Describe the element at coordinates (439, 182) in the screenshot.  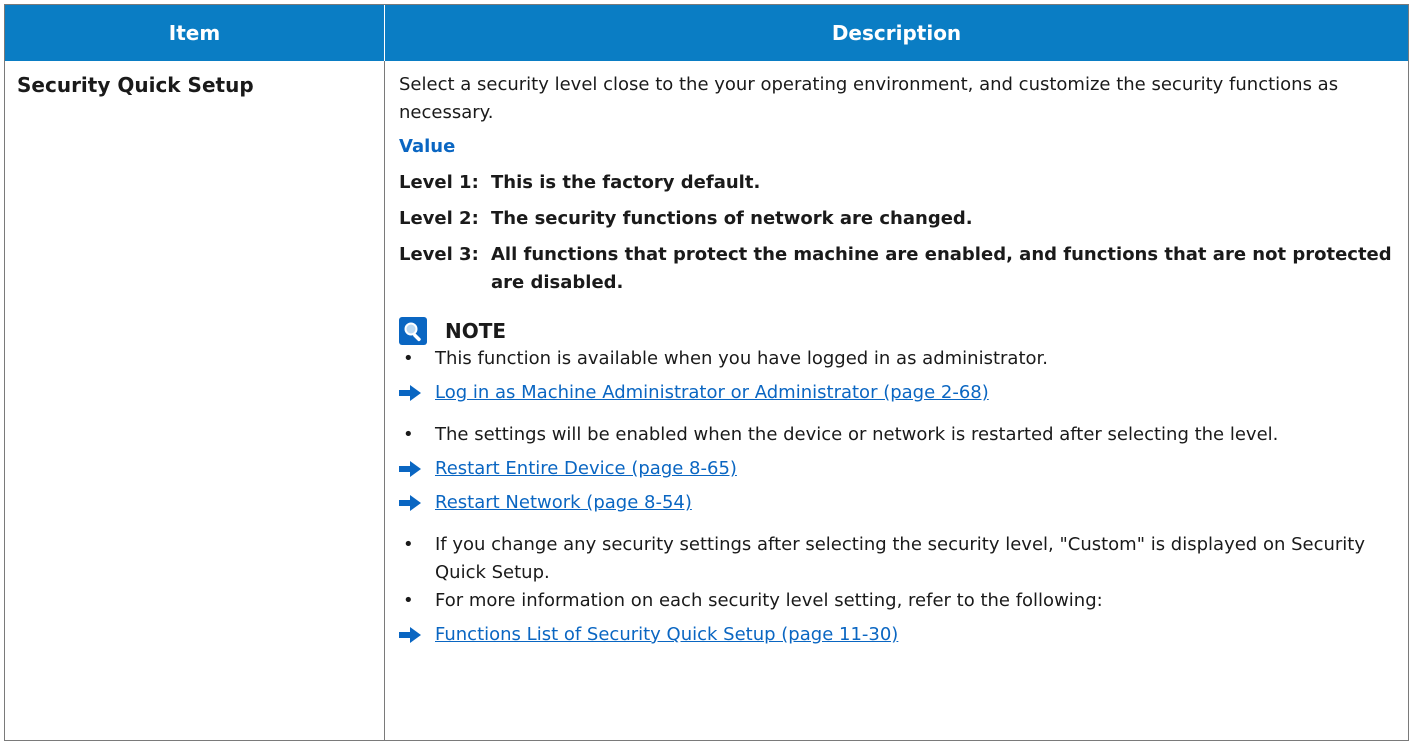
I see `level-key: Level 1:` at that location.